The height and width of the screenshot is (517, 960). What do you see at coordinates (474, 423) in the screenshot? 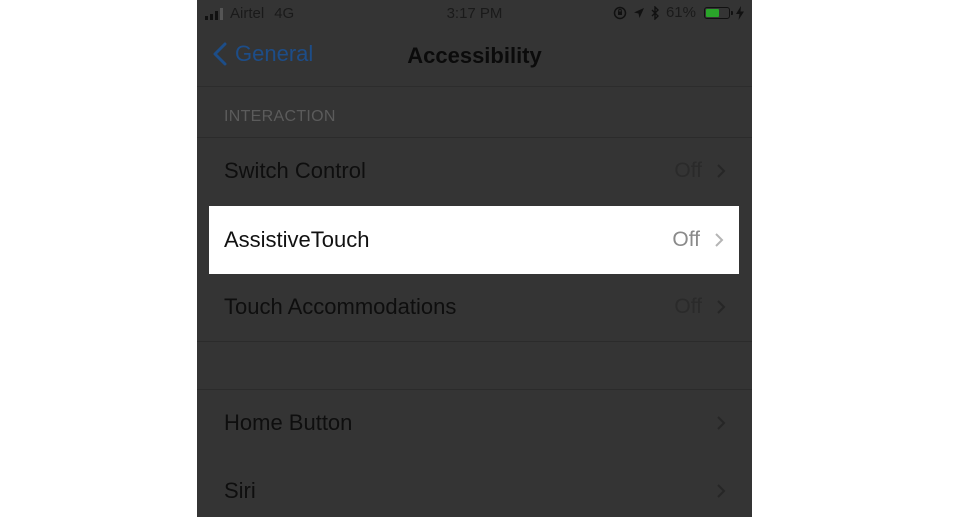
I see `row-home-button: Home Button` at bounding box center [474, 423].